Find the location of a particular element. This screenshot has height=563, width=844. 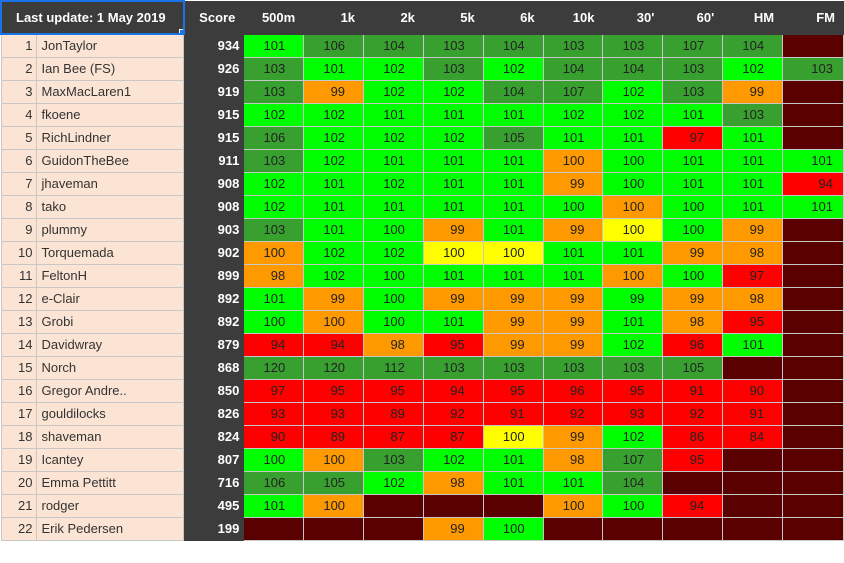

column-header-30min: 30' is located at coordinates (633, 17).